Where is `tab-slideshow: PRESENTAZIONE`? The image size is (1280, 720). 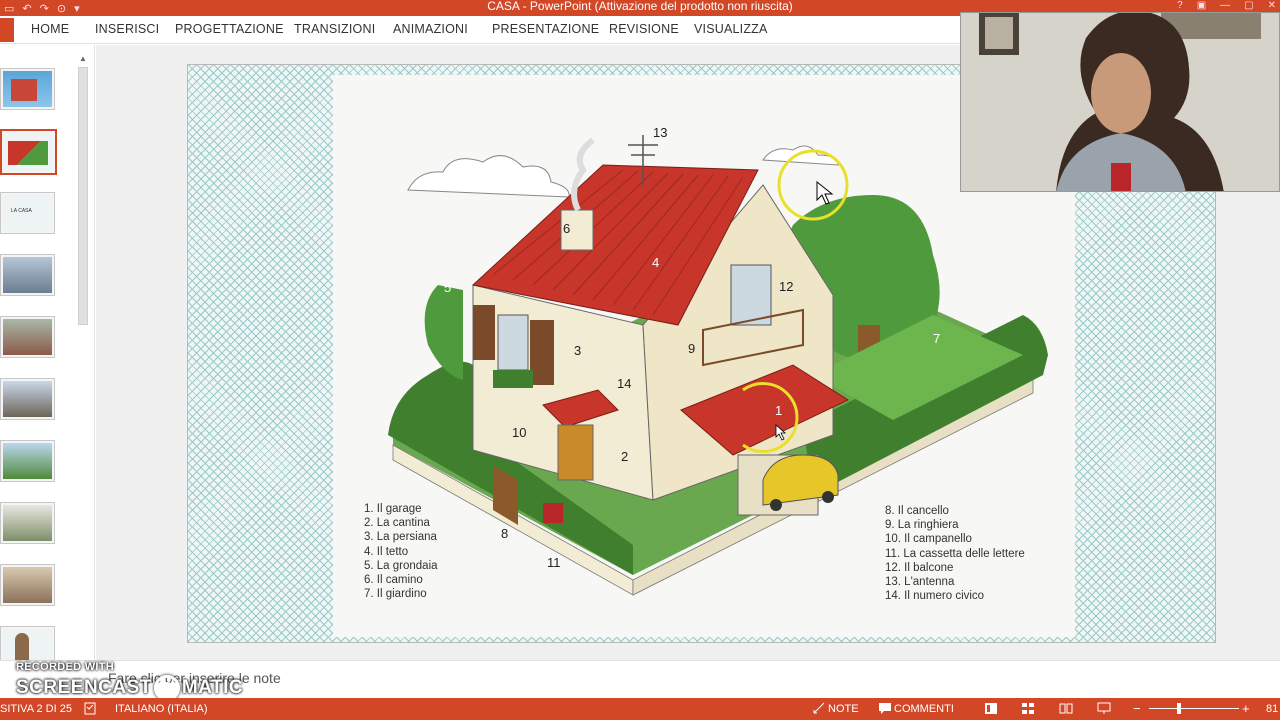 tab-slideshow: PRESENTAZIONE is located at coordinates (545, 29).